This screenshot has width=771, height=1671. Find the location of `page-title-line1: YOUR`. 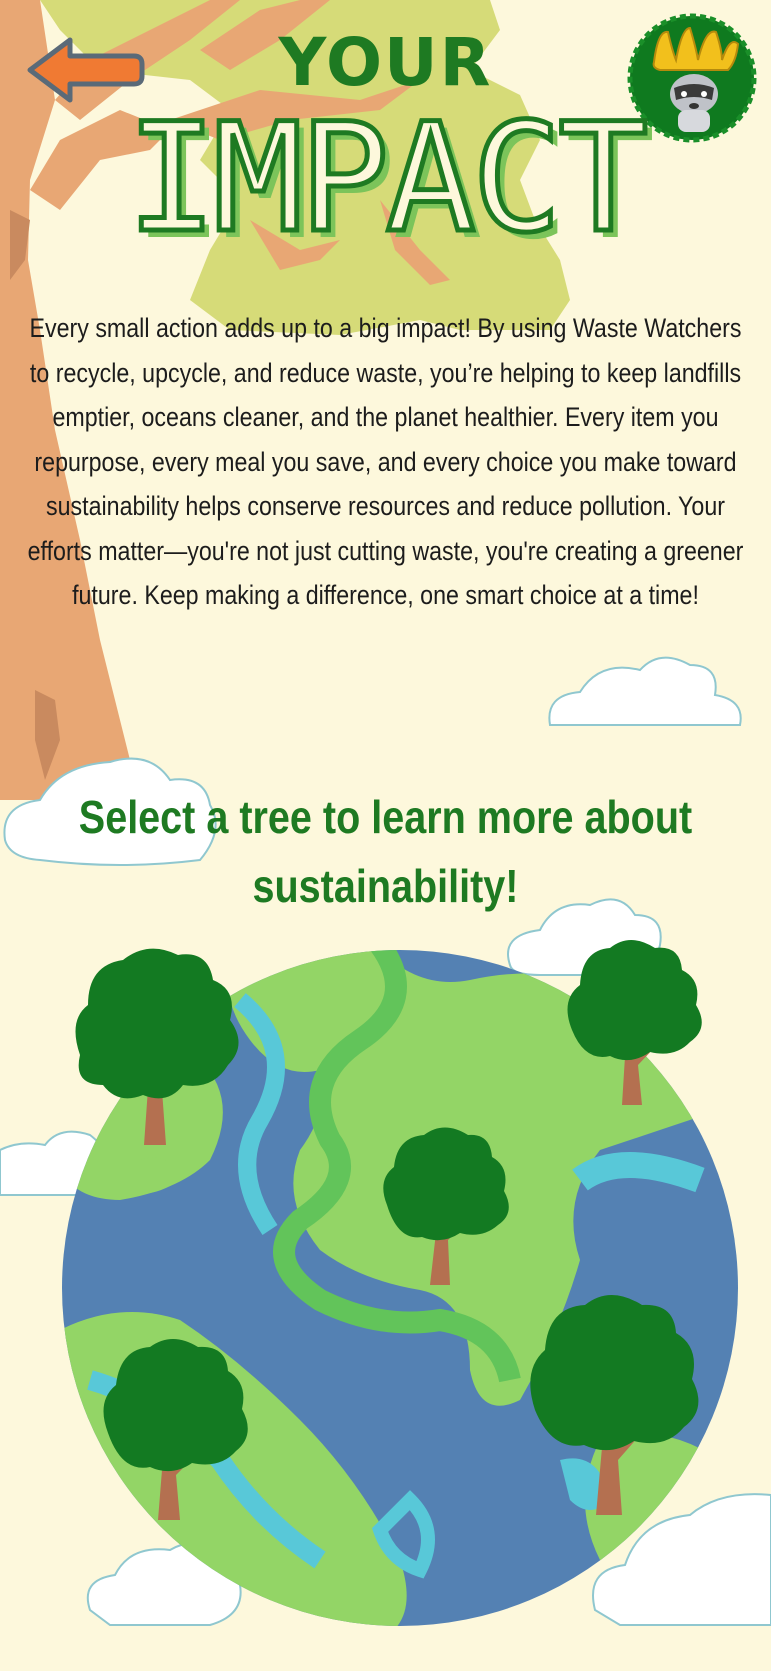

page-title-line1: YOUR is located at coordinates (385, 62).